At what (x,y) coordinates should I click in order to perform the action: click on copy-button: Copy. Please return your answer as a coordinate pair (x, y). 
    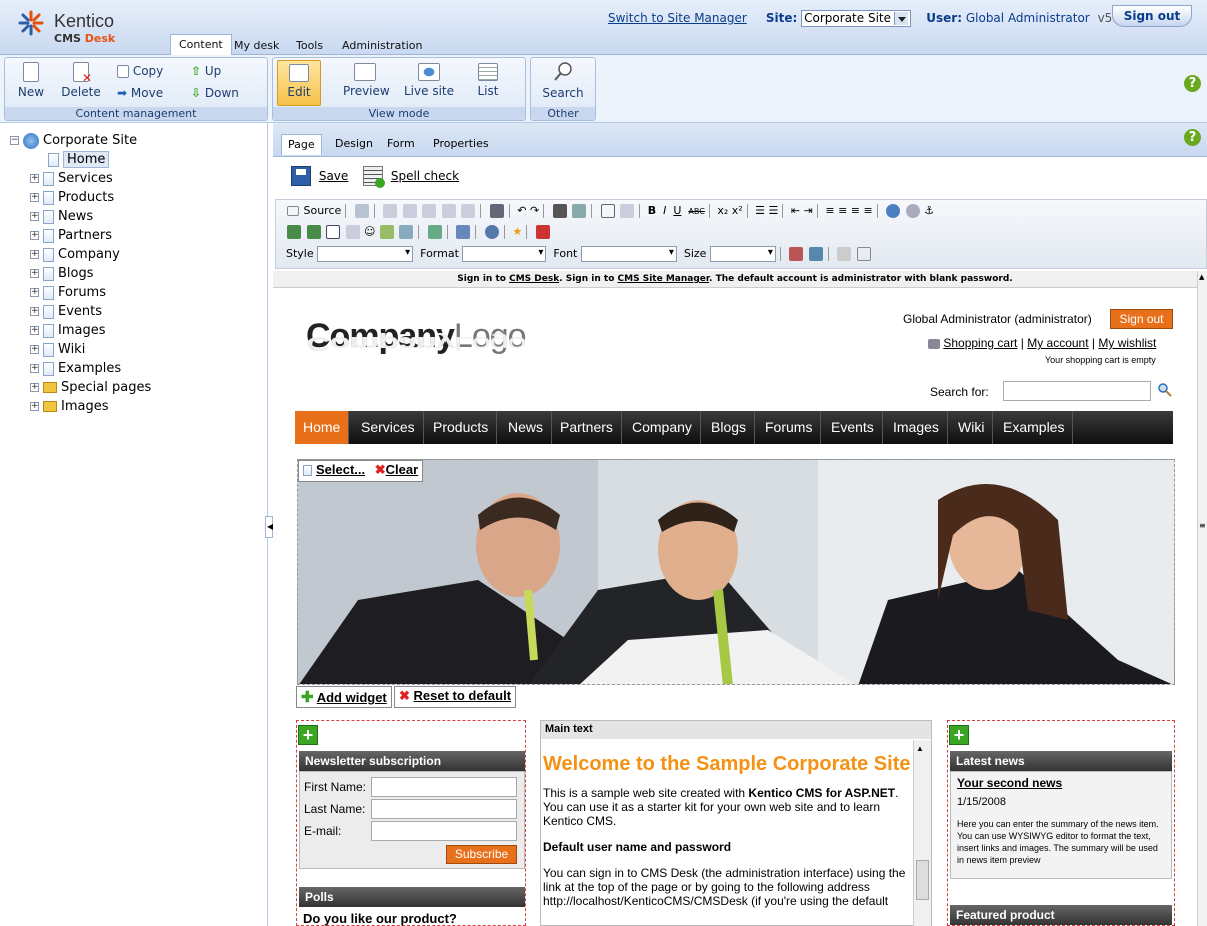
    Looking at the image, I should click on (140, 71).